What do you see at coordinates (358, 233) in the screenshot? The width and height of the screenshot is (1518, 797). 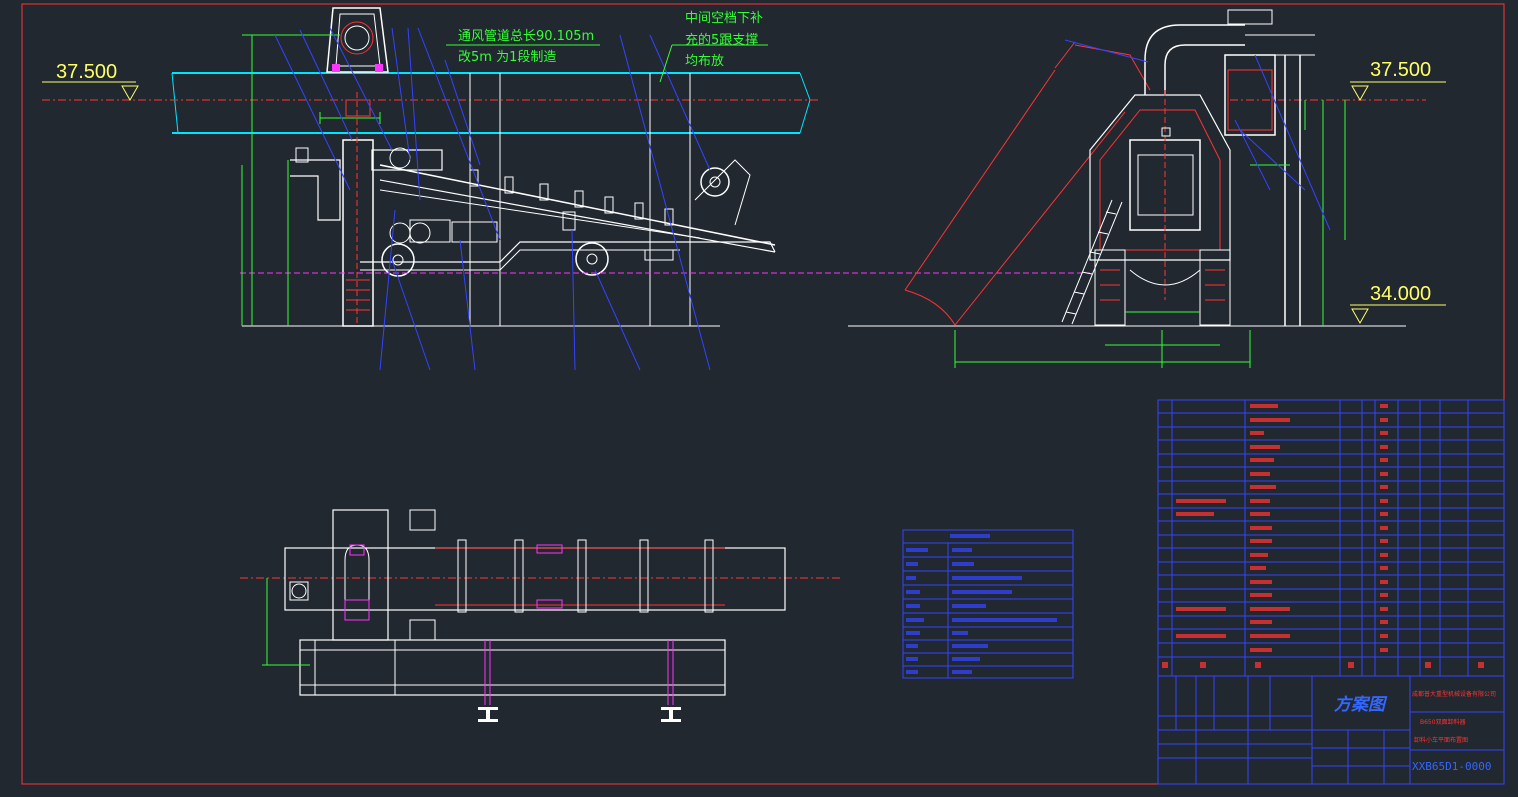 I see `tripper-column` at bounding box center [358, 233].